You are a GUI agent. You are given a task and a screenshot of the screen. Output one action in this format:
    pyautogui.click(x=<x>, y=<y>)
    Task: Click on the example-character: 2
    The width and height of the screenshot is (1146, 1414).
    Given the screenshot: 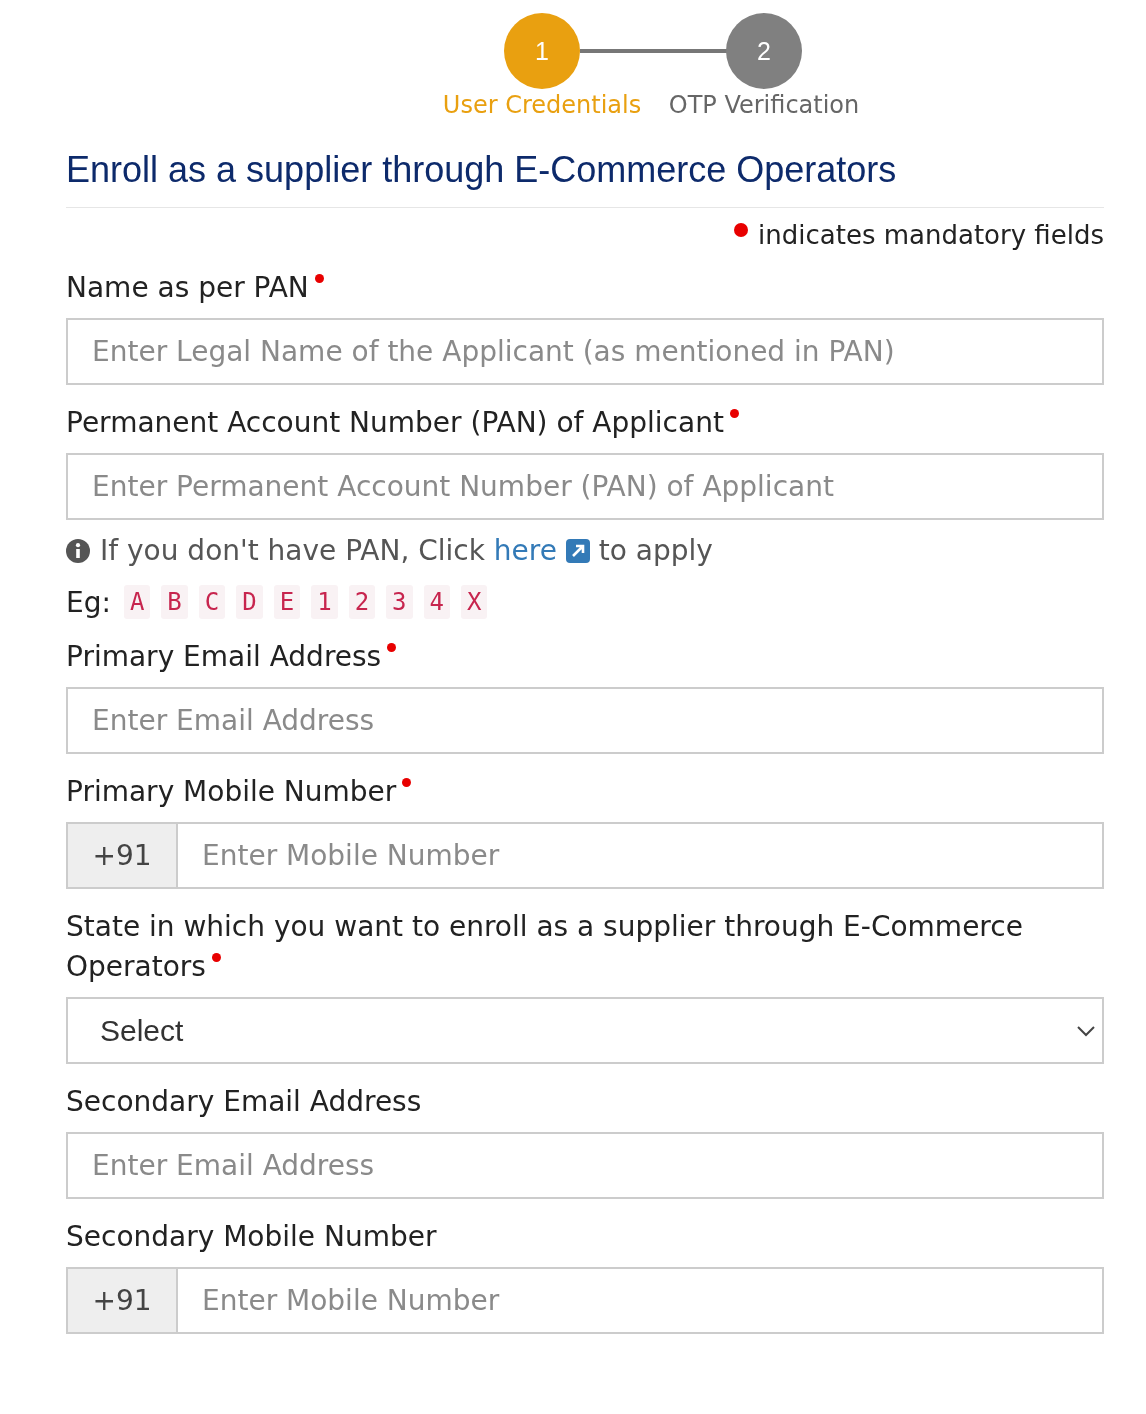 What is the action you would take?
    pyautogui.click(x=362, y=602)
    